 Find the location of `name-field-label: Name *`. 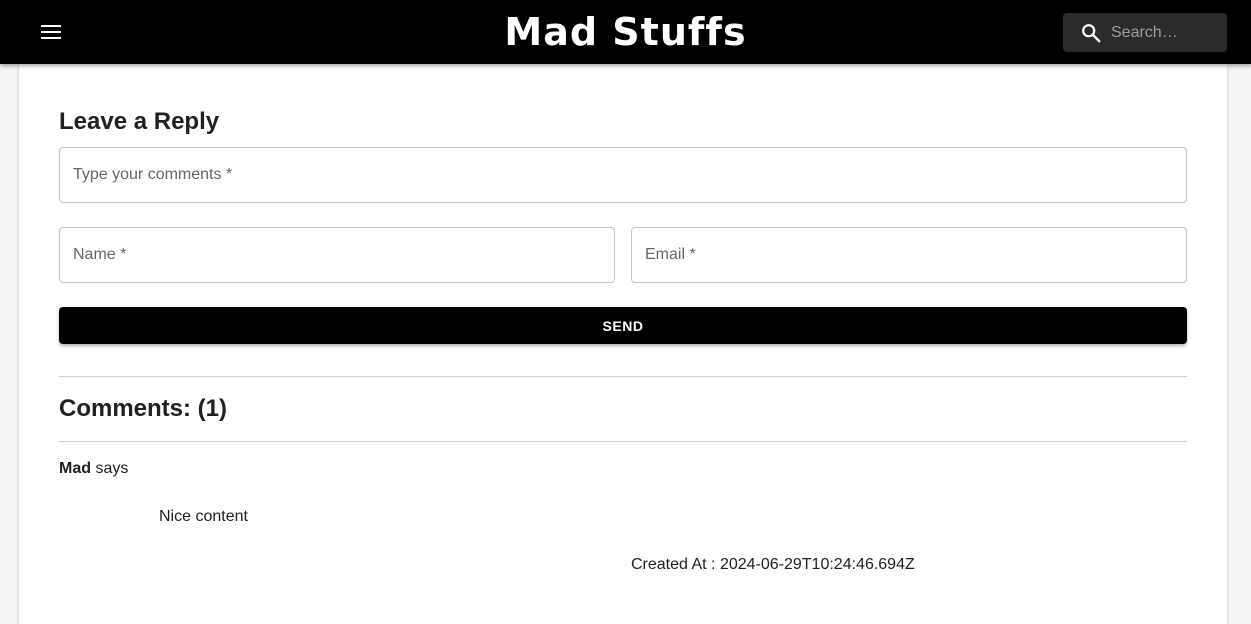

name-field-label: Name * is located at coordinates (100, 254).